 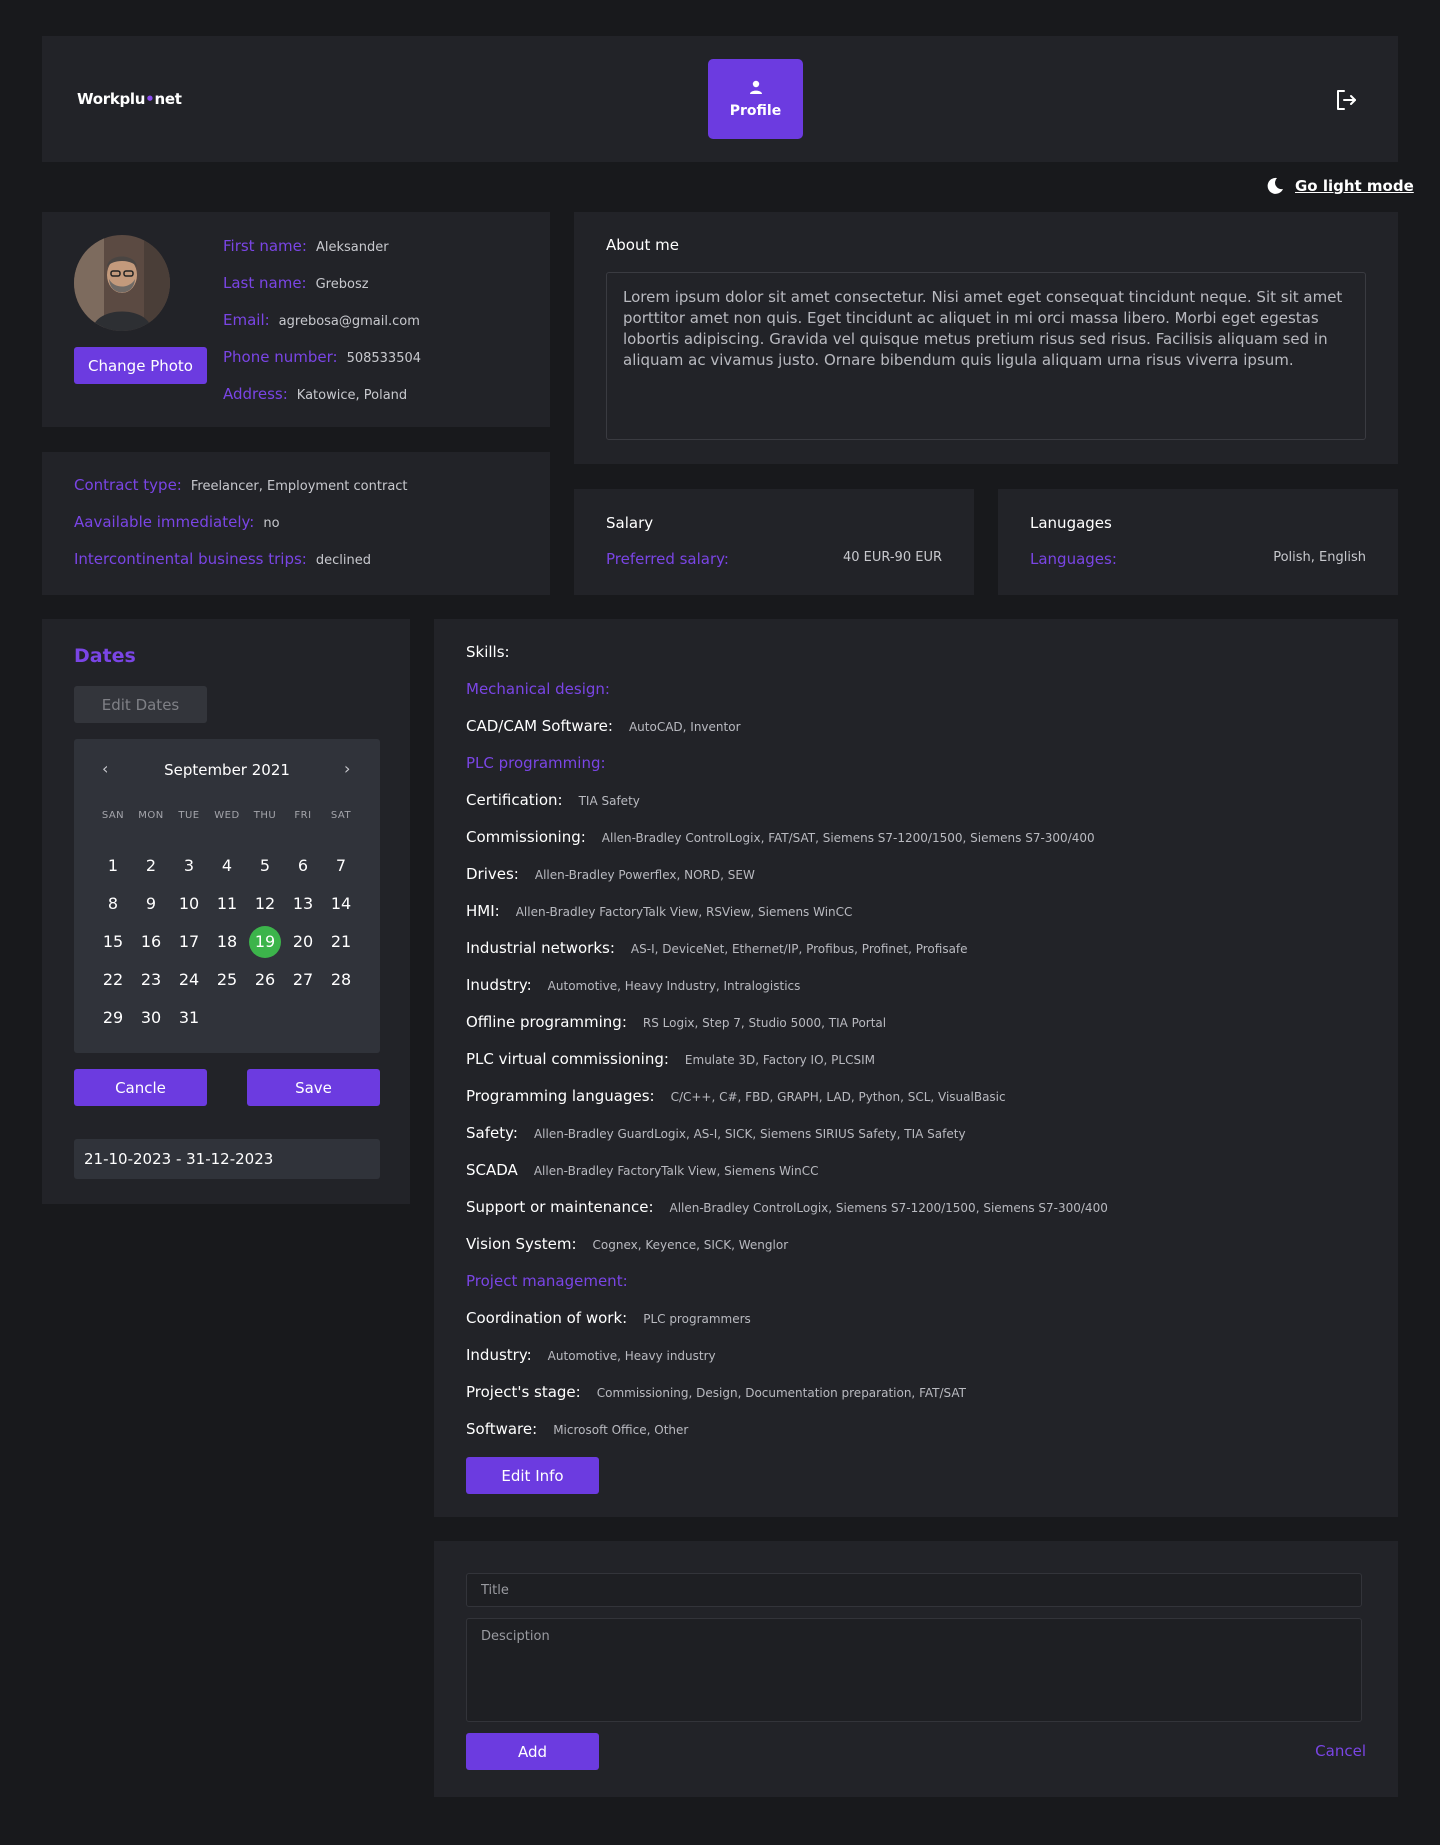 I want to click on skill-label: SCADA, so click(x=492, y=1170).